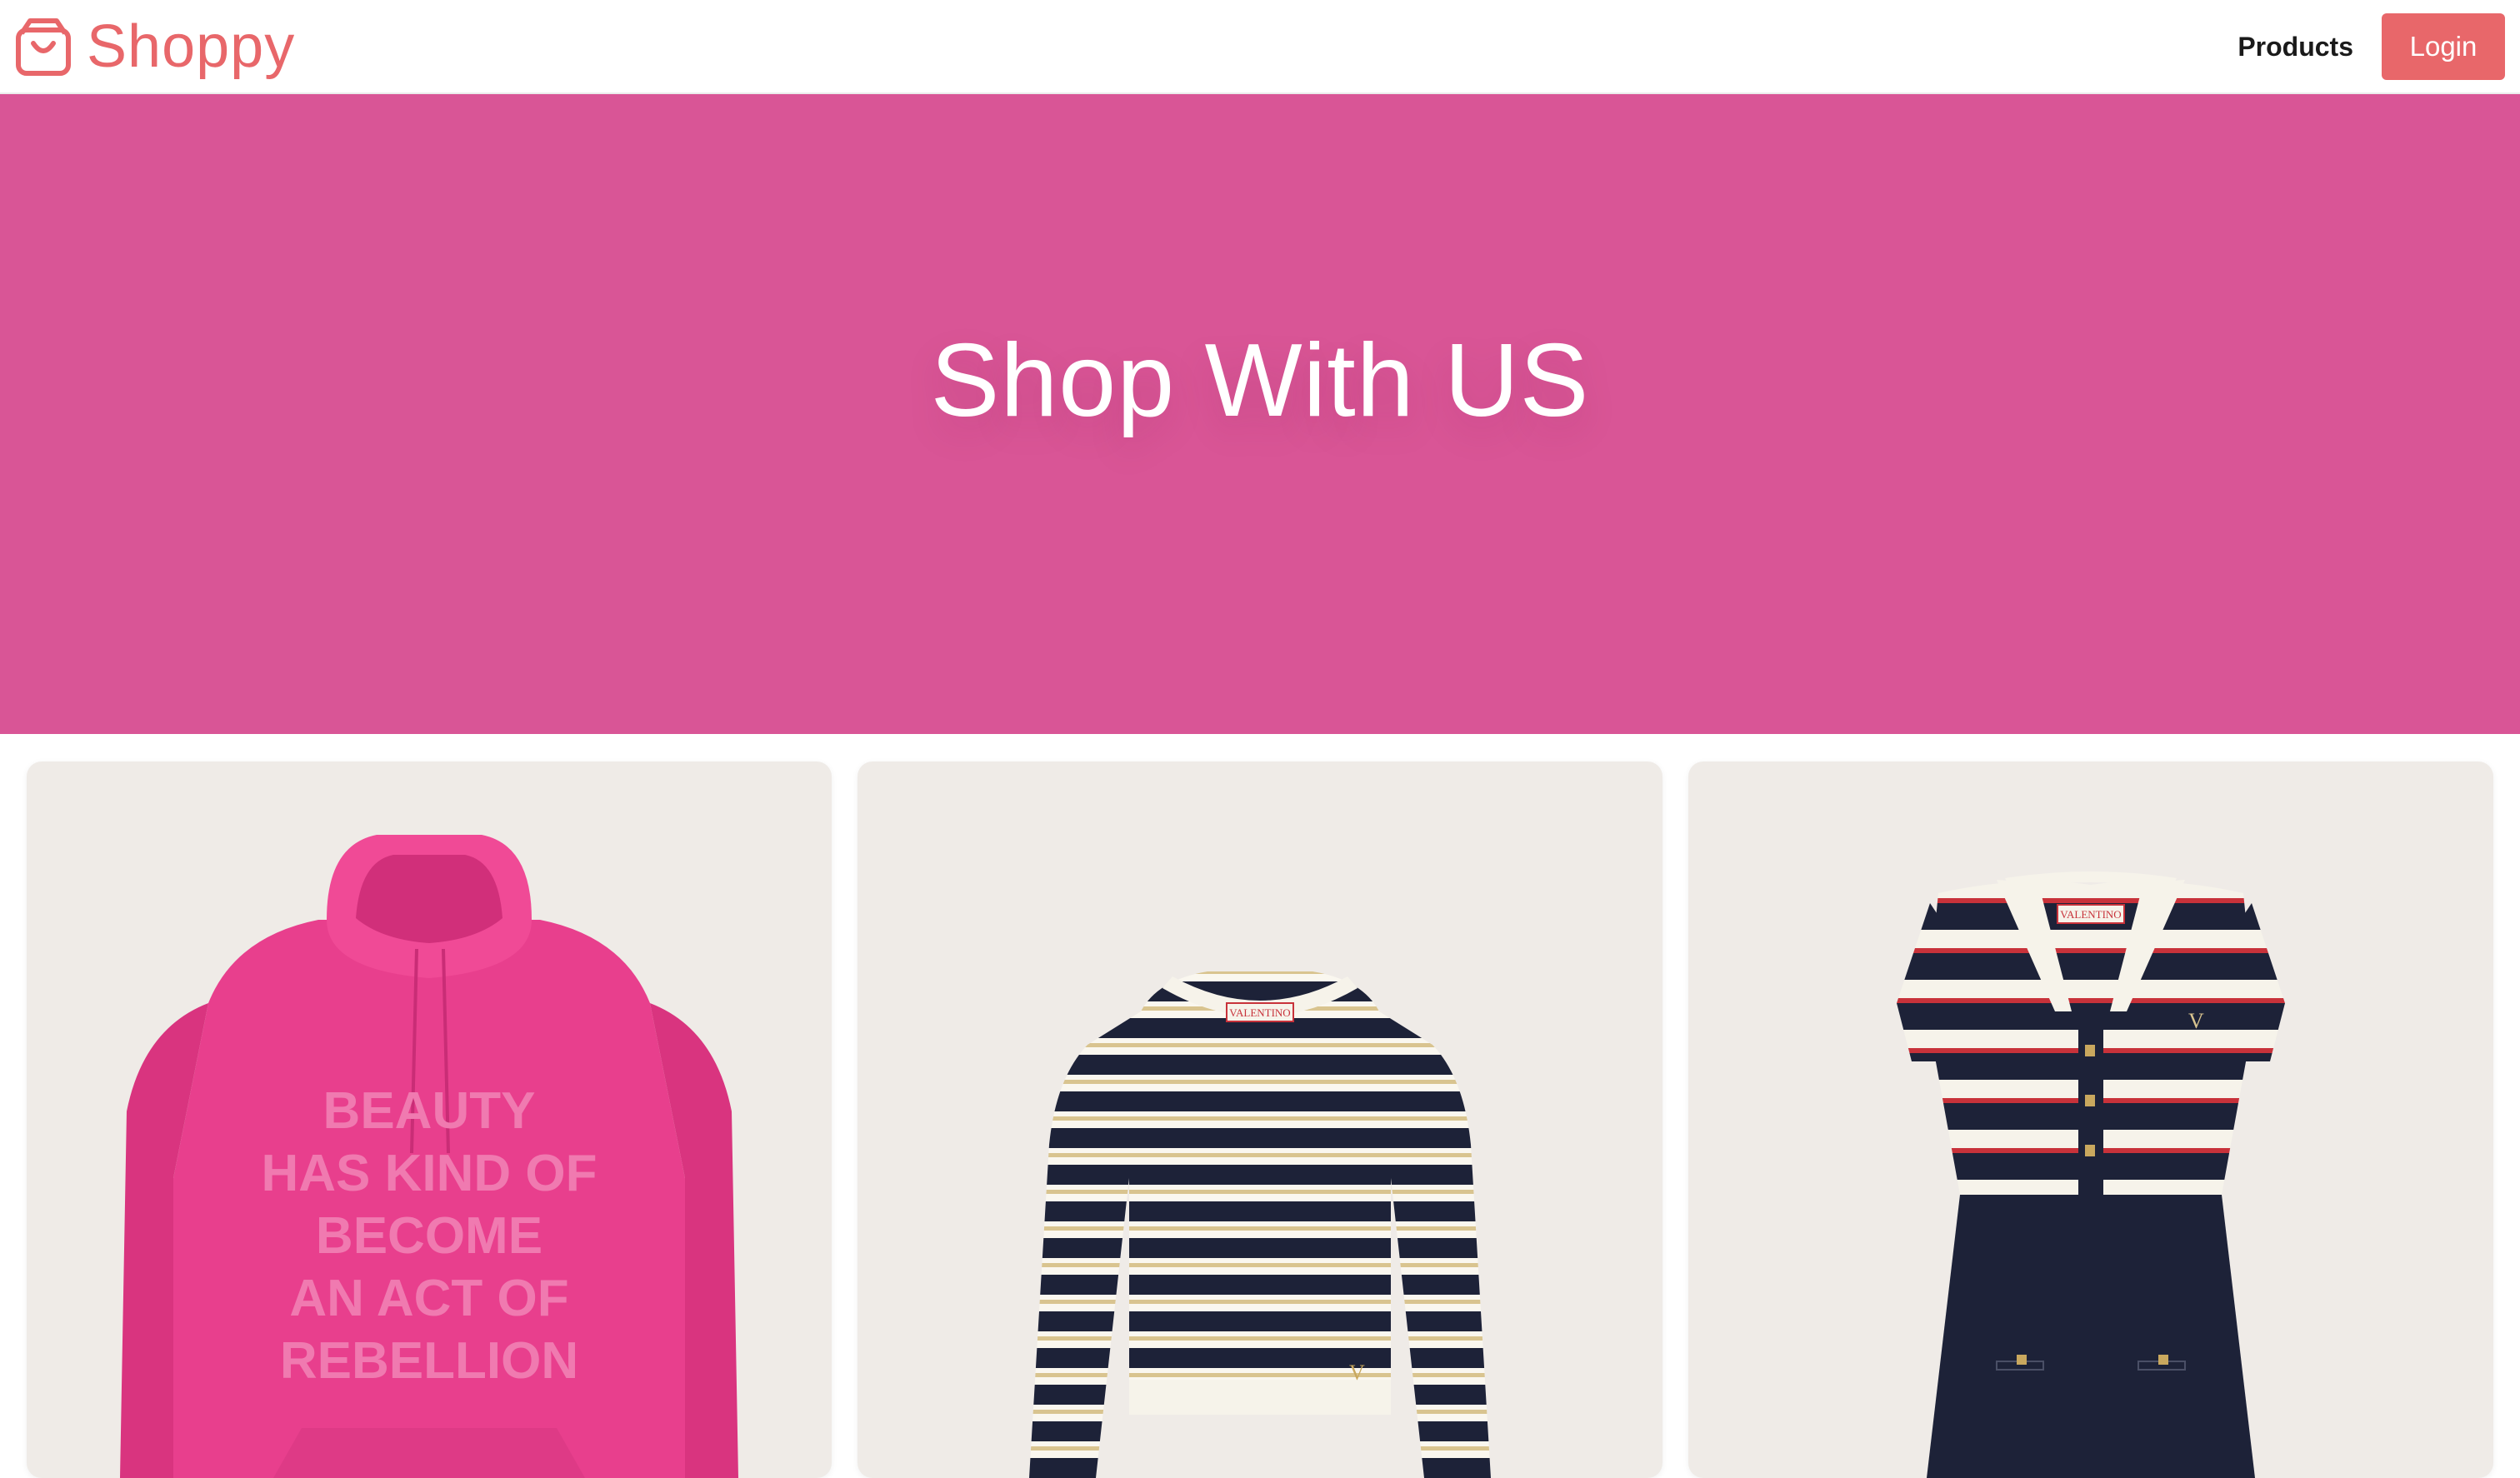 This screenshot has width=2520, height=1478. I want to click on striped-dress-image: VALENTINO V, so click(2091, 1174).